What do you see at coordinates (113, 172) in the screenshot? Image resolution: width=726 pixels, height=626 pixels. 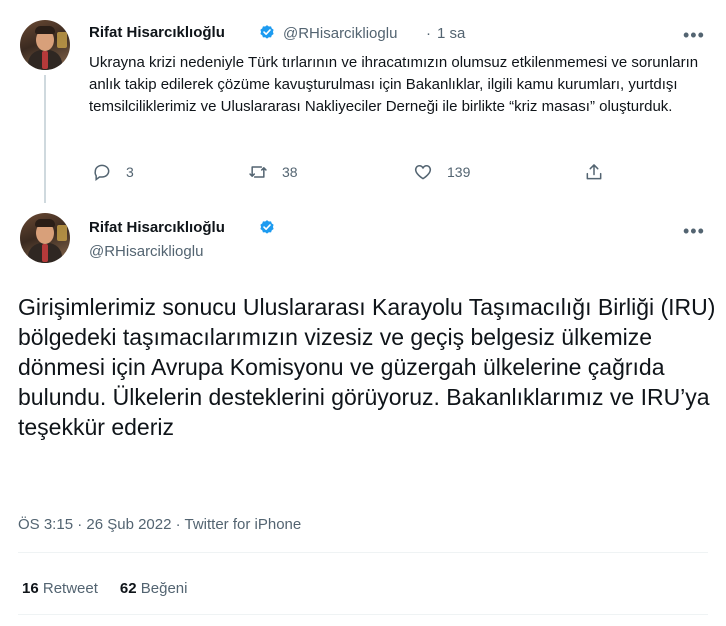 I see `reply-button: 3` at bounding box center [113, 172].